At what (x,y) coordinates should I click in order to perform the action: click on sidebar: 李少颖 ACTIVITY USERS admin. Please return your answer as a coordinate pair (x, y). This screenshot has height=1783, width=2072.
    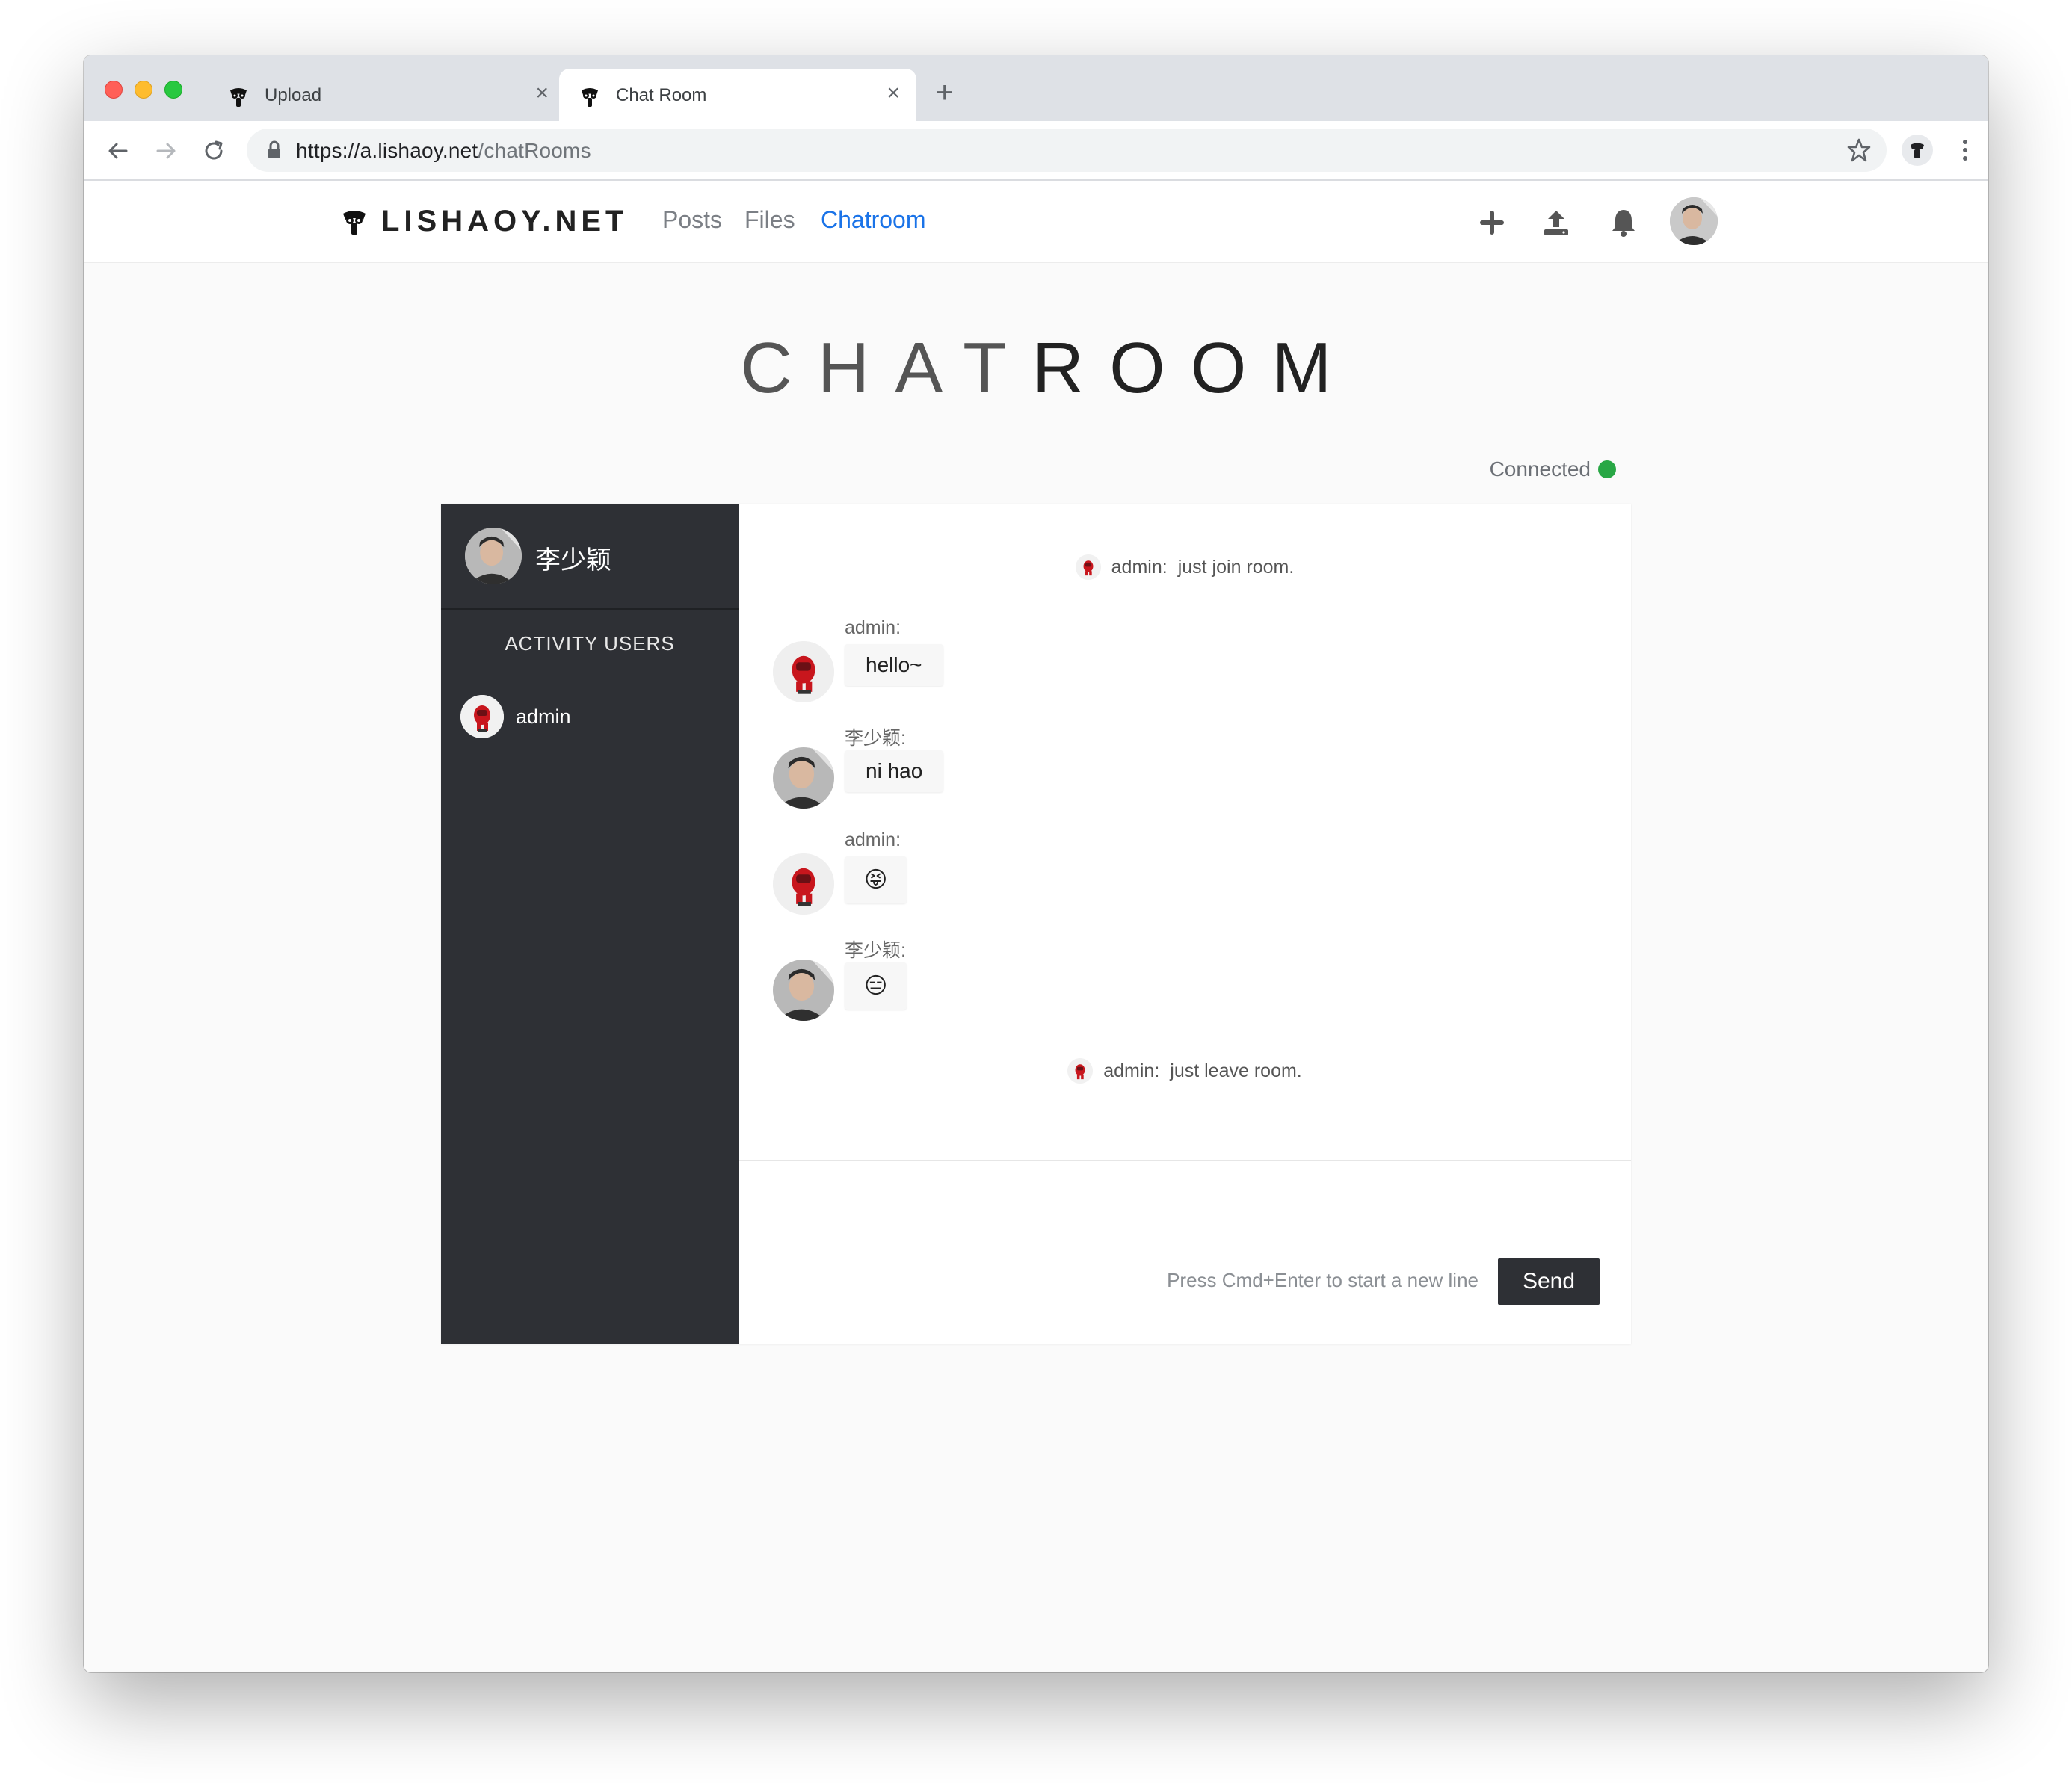
    Looking at the image, I should click on (590, 924).